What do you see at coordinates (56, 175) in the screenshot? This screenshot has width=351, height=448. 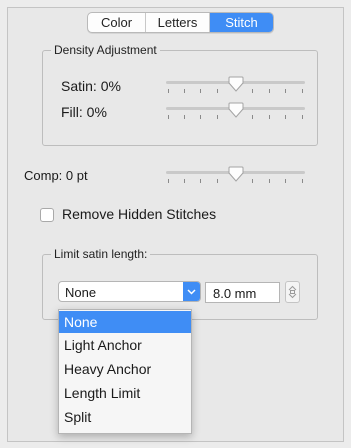 I see `comp-label: Comp: 0 pt` at bounding box center [56, 175].